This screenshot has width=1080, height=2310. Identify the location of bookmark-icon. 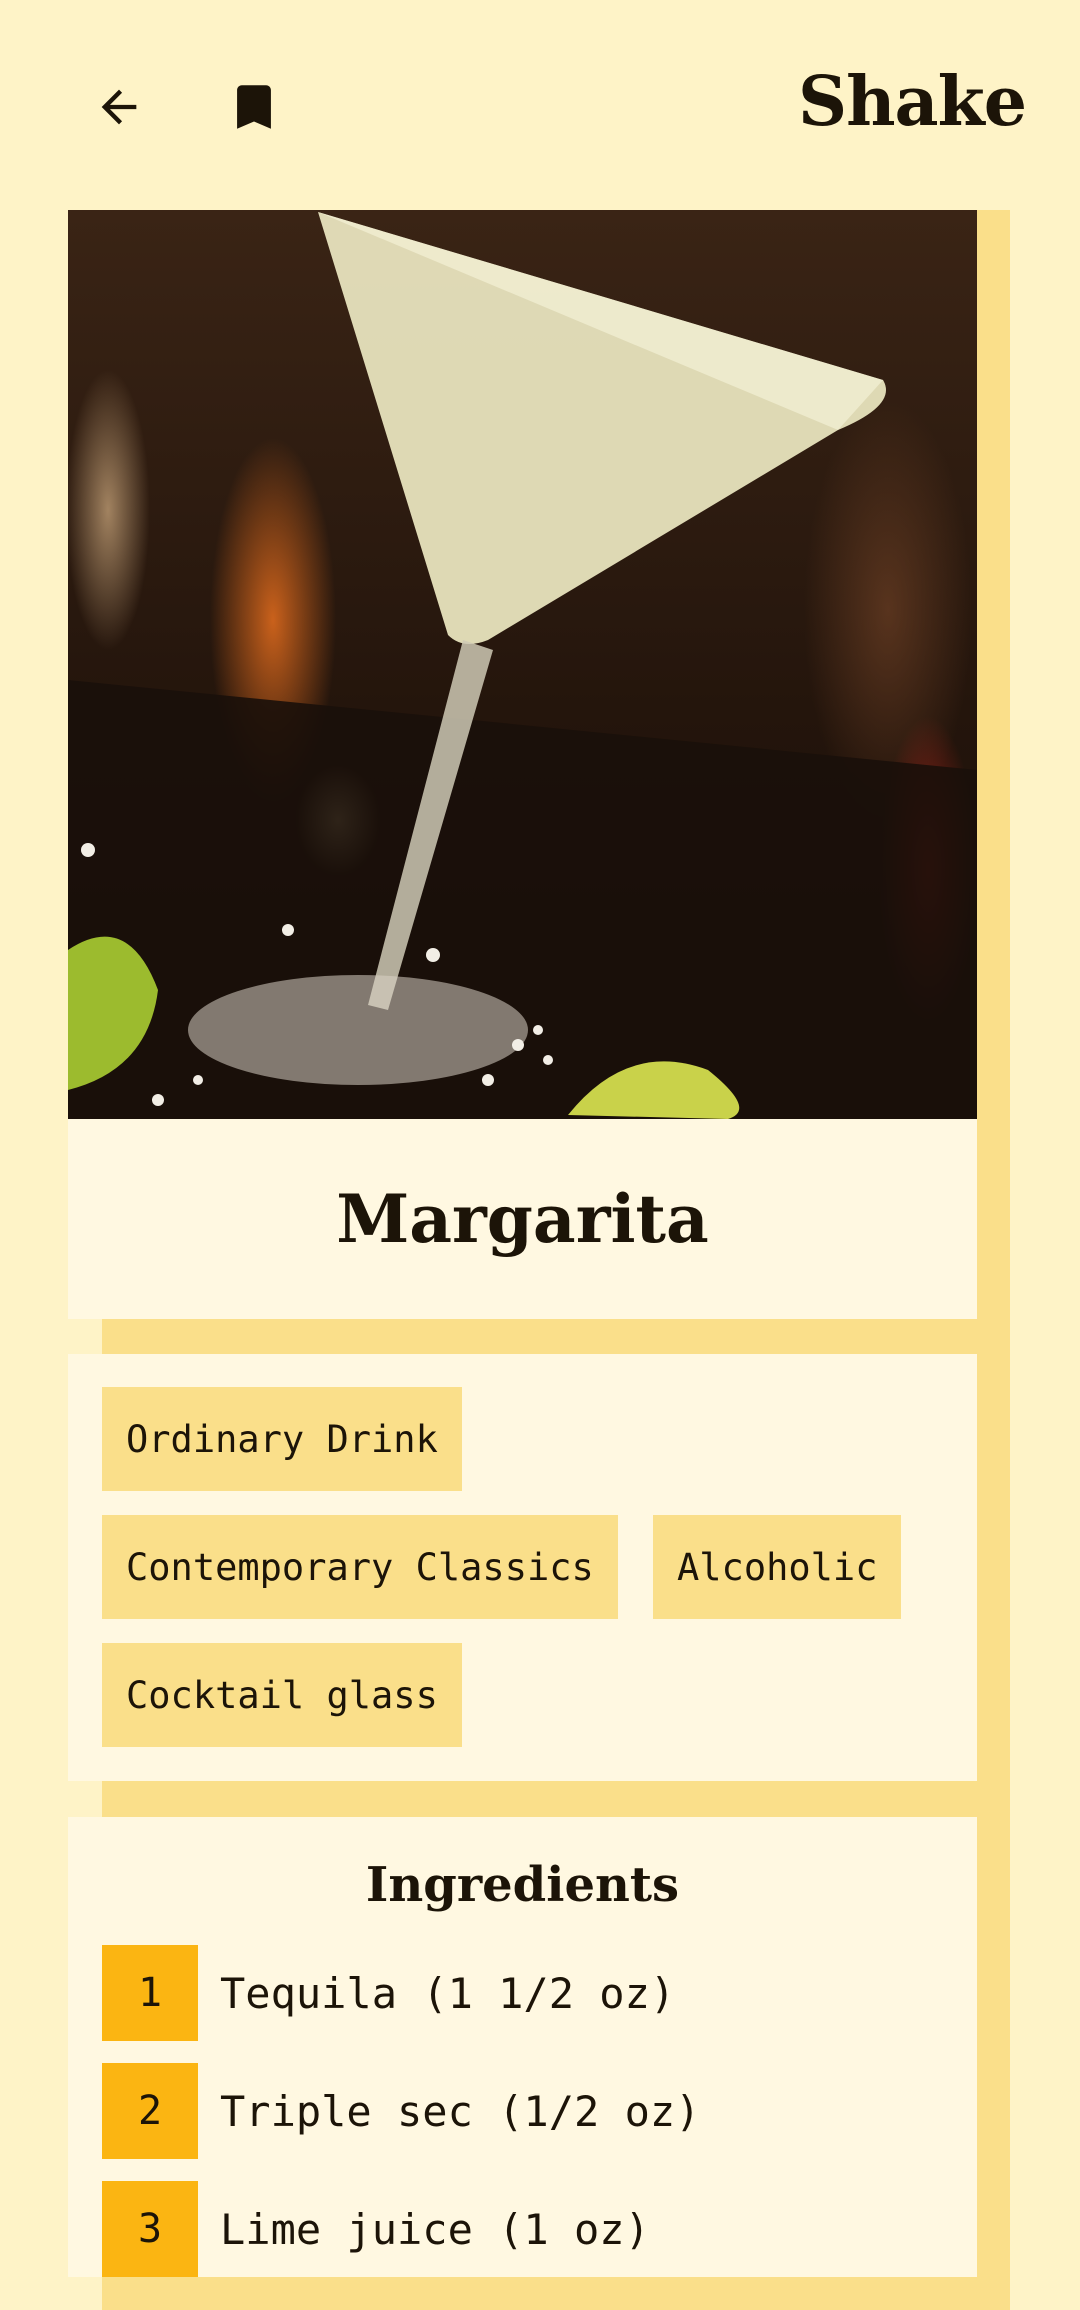
(254, 107).